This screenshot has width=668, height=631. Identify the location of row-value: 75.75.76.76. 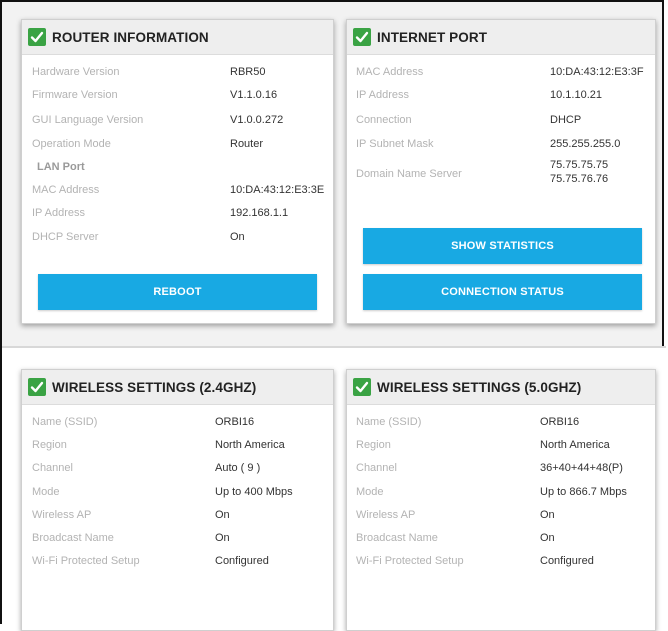
(579, 179).